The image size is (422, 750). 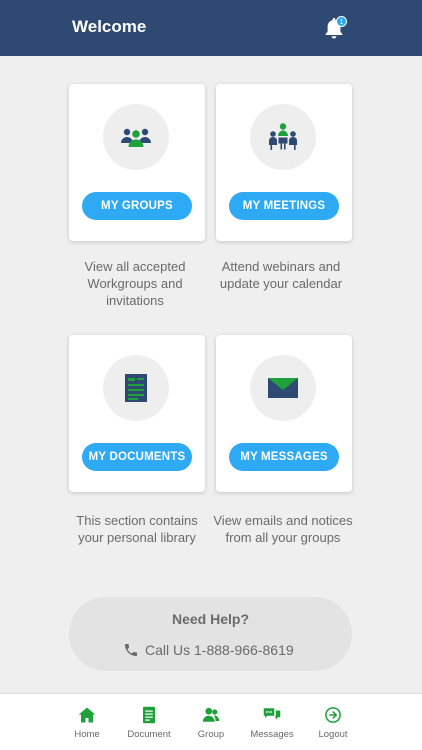 What do you see at coordinates (137, 206) in the screenshot?
I see `my-groups-button: MY GROUPS` at bounding box center [137, 206].